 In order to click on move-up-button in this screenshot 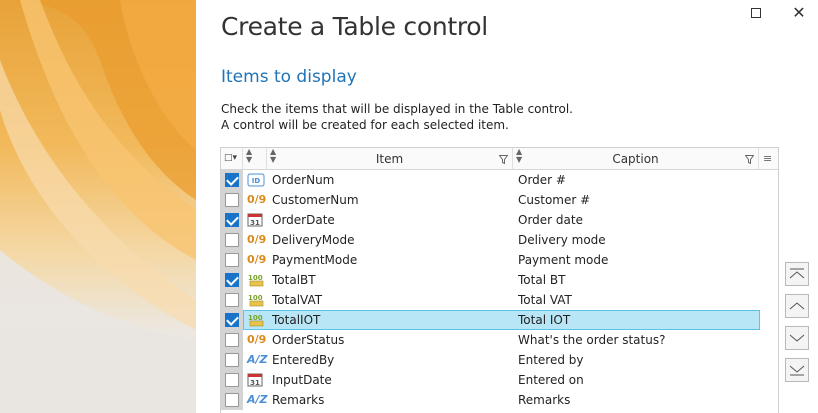, I will do `click(797, 306)`.